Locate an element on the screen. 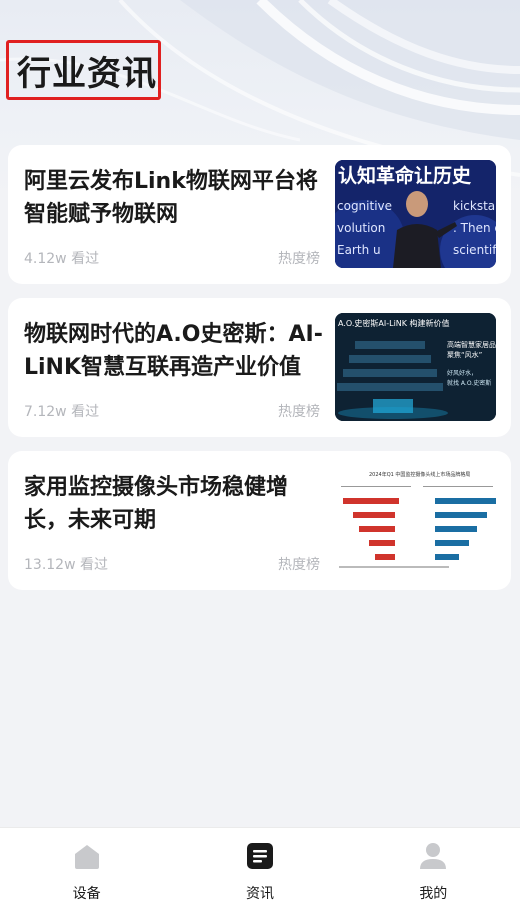  news-title: 家用监控摄像头市场稳健增长，未来可期 is located at coordinates (174, 504).